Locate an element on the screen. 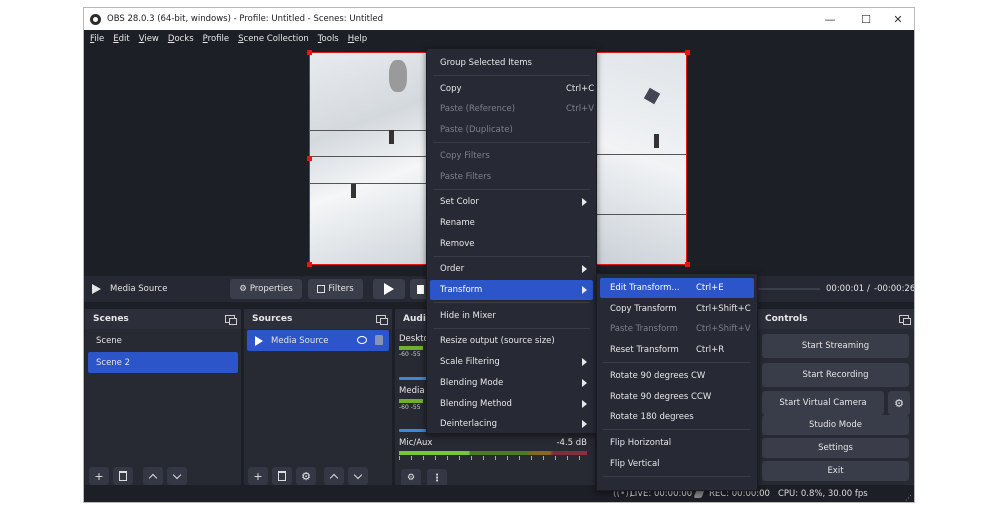 This screenshot has height=510, width=1000. menu-item-label: Reset Transform is located at coordinates (644, 350).